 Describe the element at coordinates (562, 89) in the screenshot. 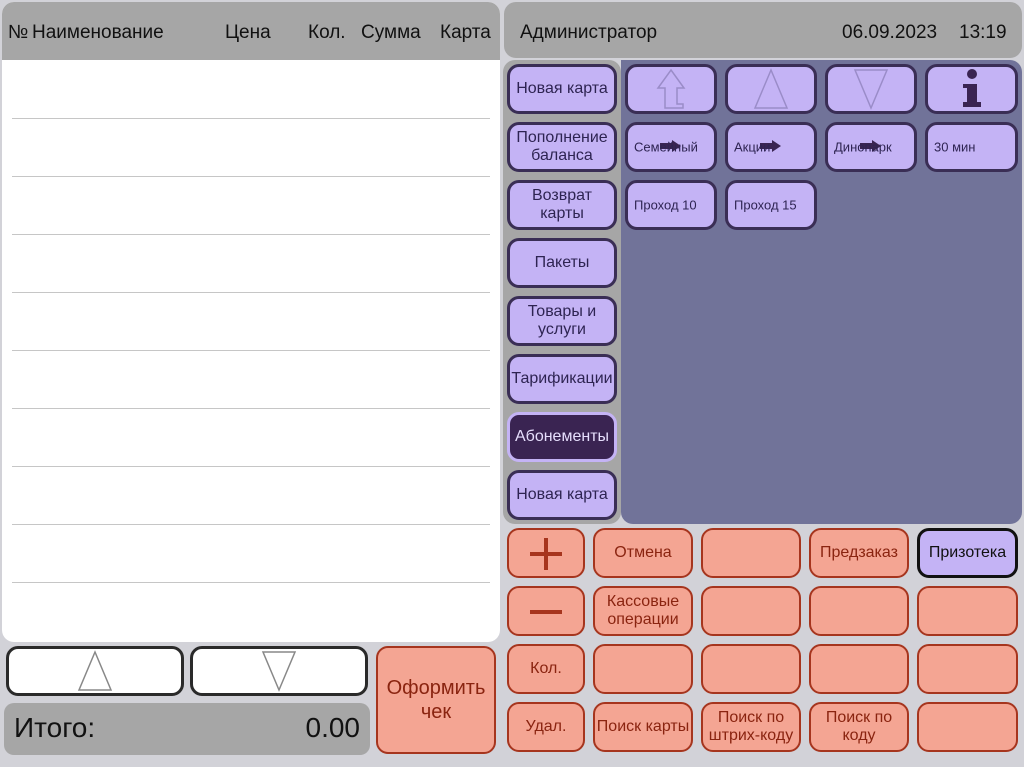

I see `category-new-card: Новая карта` at that location.